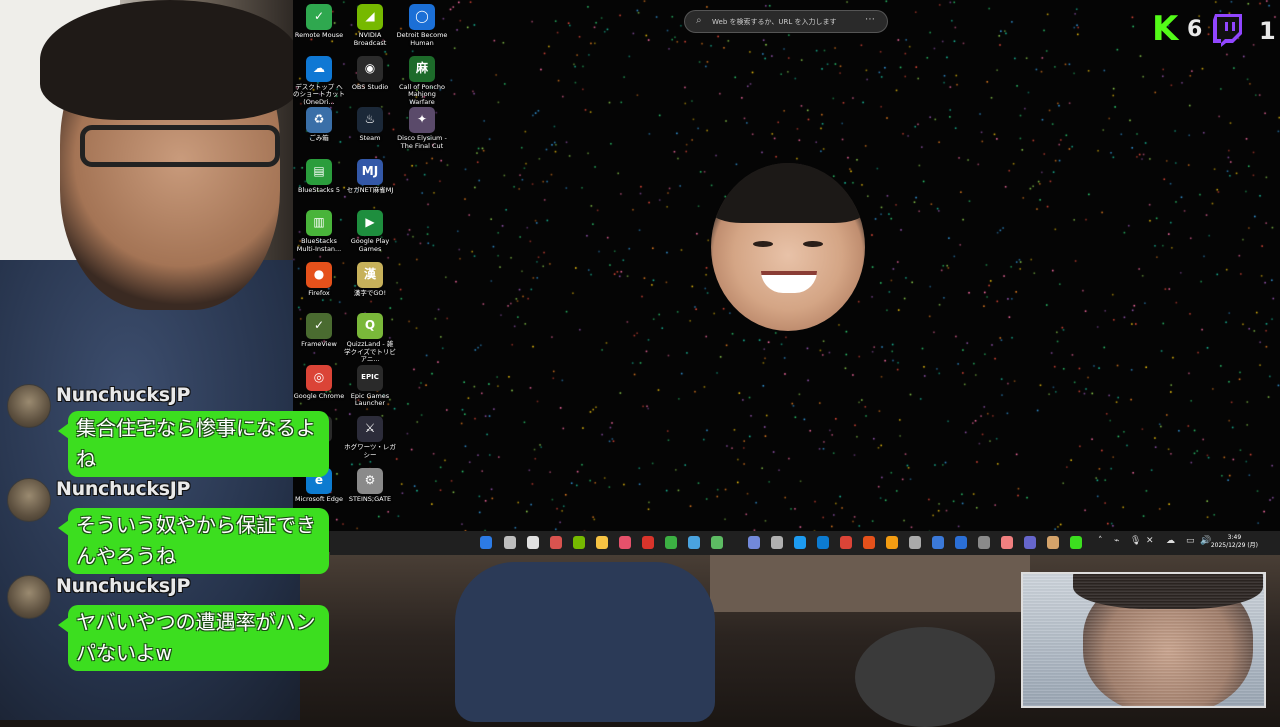 This screenshot has height=727, width=1280. Describe the element at coordinates (319, 124) in the screenshot. I see `desktop-icon: ♻ ごみ箱` at that location.